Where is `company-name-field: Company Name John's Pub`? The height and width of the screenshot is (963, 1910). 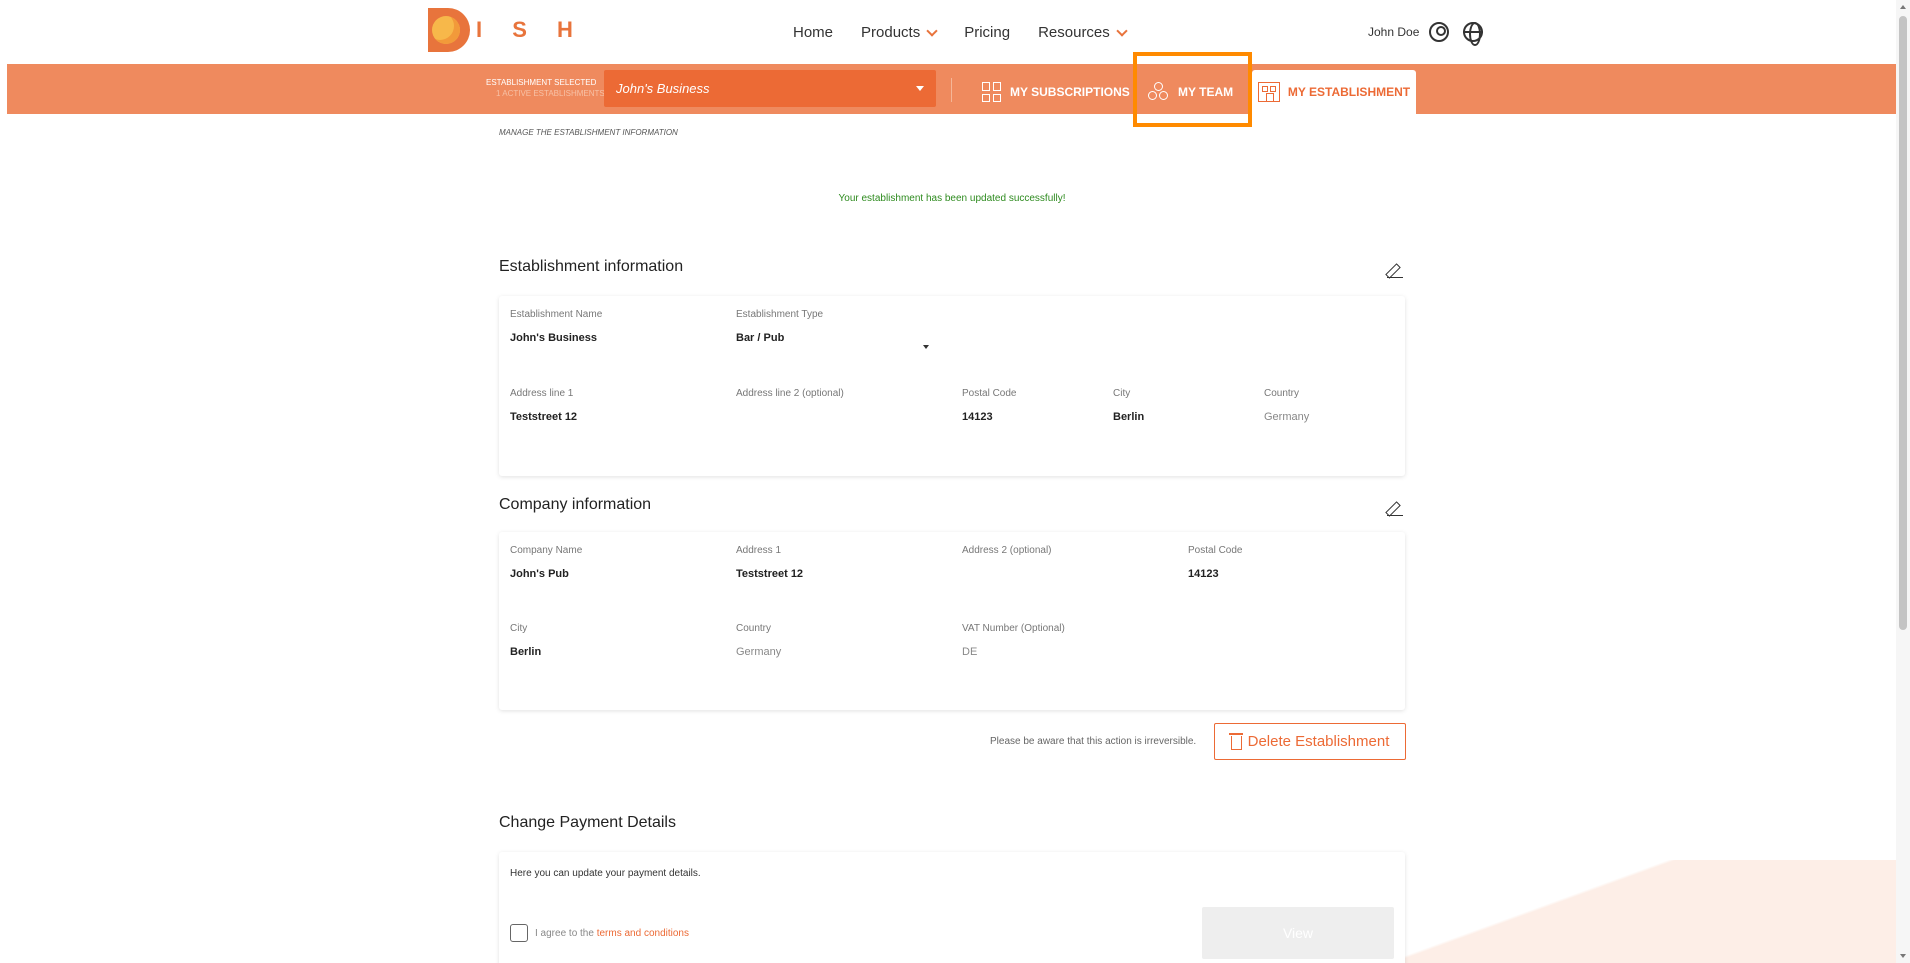
company-name-field: Company Name John's Pub is located at coordinates (546, 562).